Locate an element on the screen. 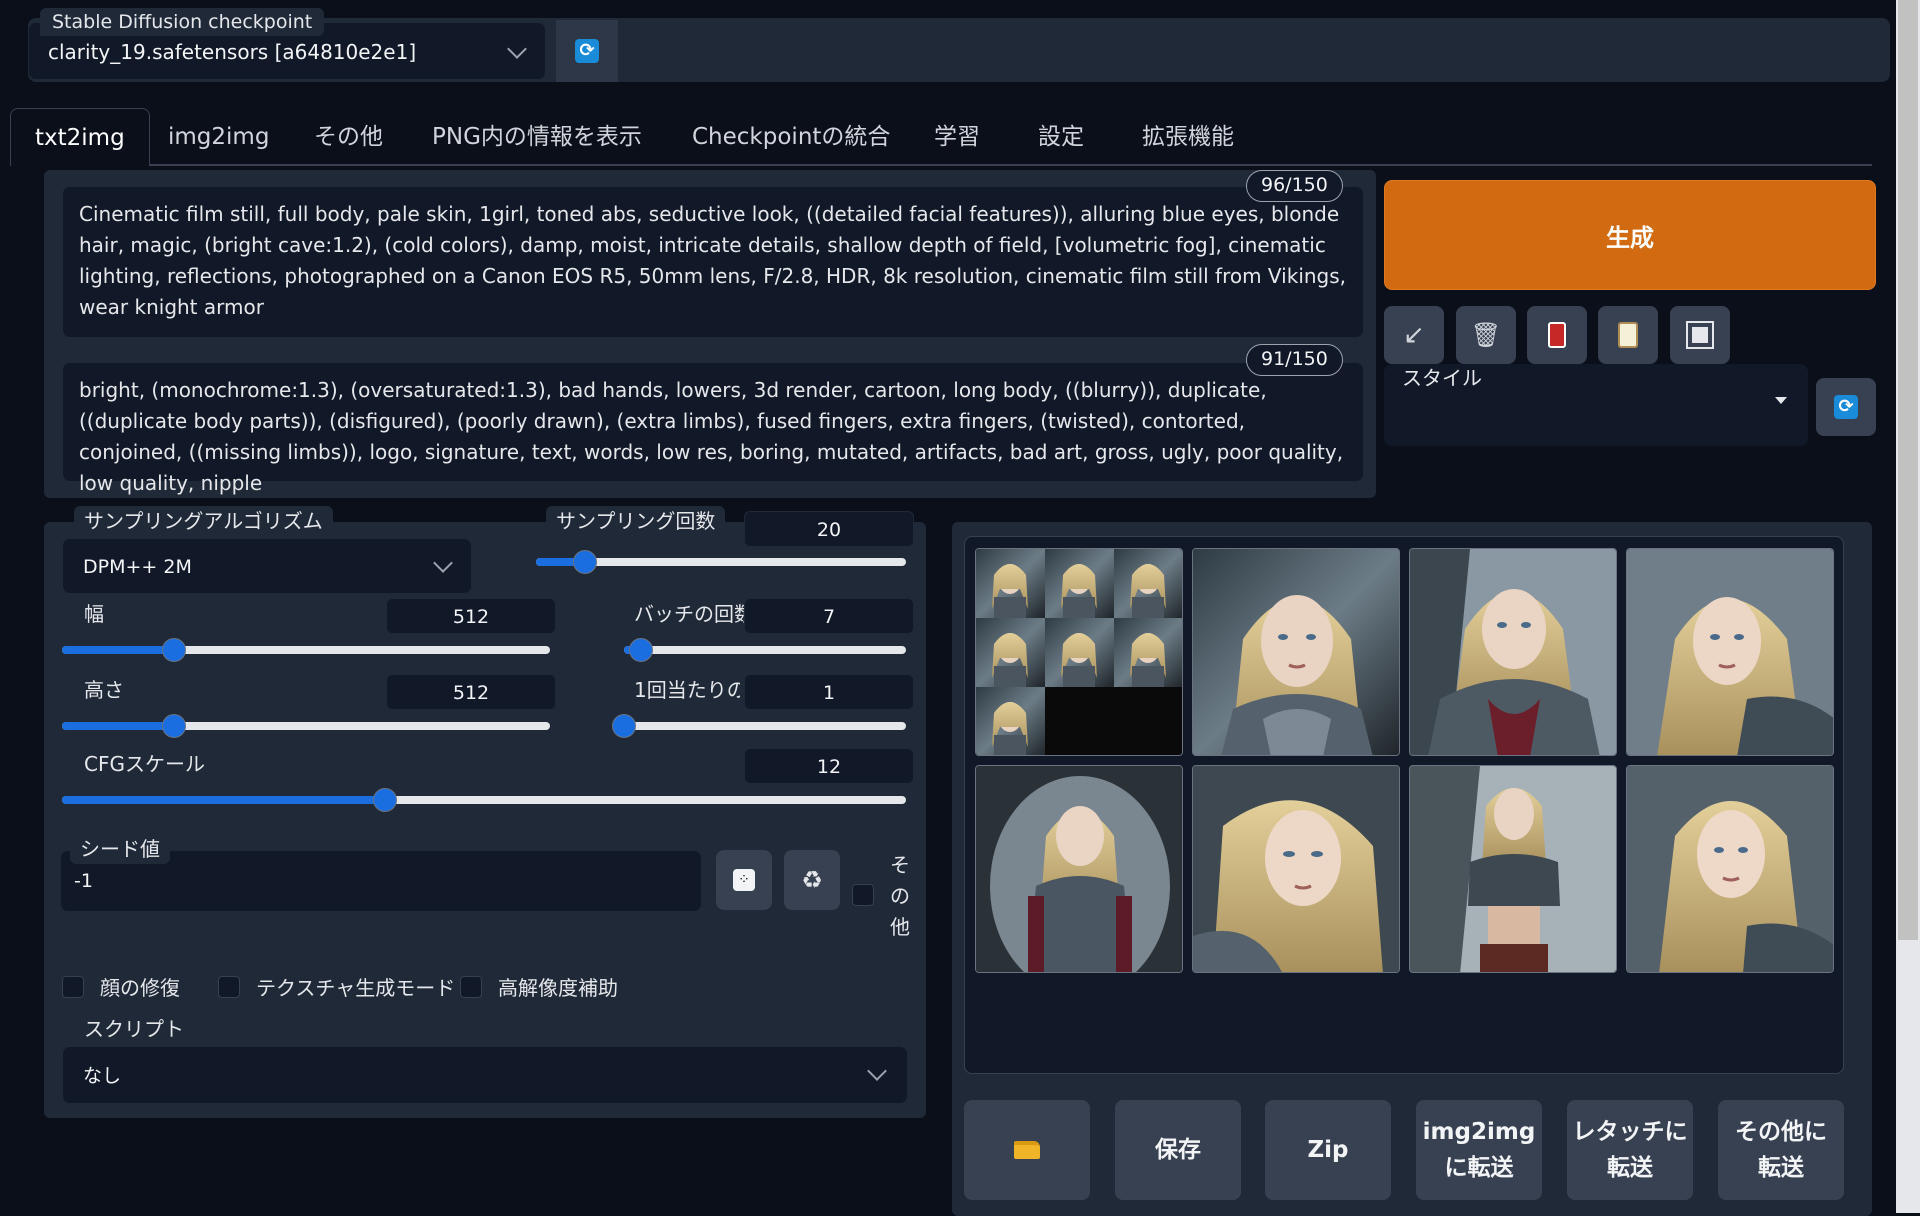 The height and width of the screenshot is (1216, 1920). trash-icon: 🗑 is located at coordinates (1486, 335).